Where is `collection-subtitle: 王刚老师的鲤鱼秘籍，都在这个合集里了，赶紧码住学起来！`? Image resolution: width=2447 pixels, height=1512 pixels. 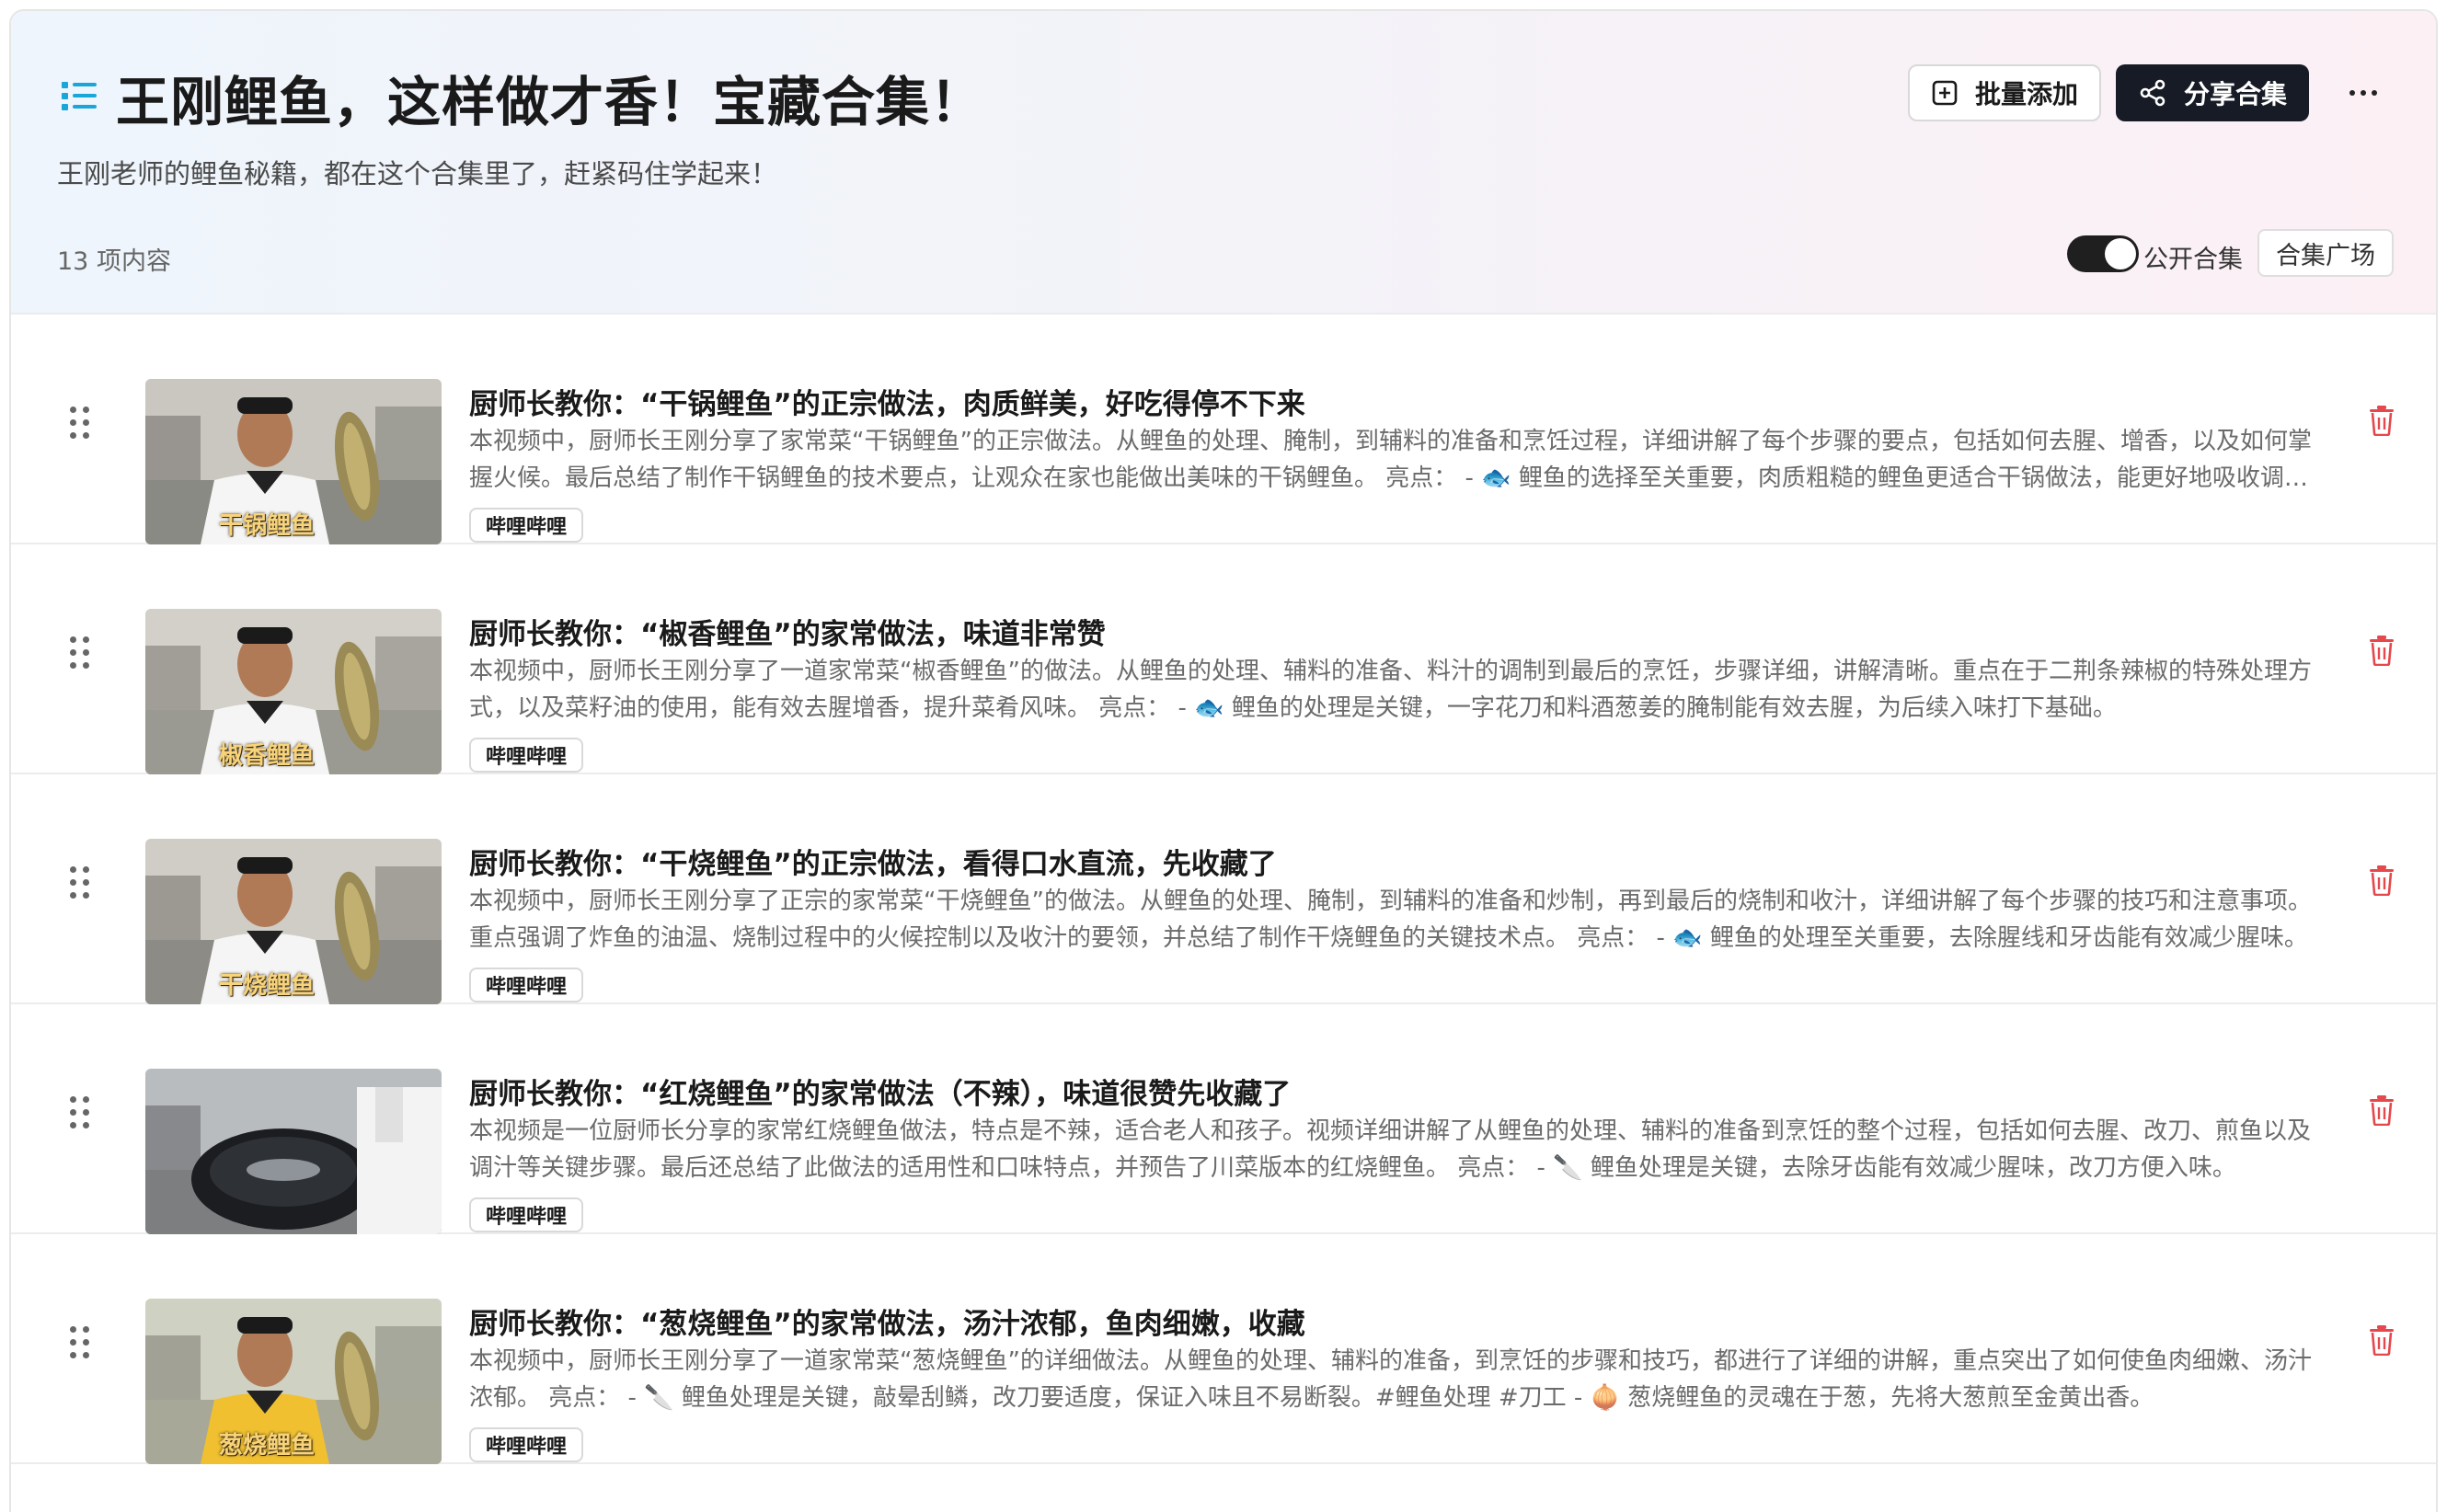 collection-subtitle: 王刚老师的鲤鱼秘籍，都在这个合集里了，赶紧码住学起来！ is located at coordinates (417, 173).